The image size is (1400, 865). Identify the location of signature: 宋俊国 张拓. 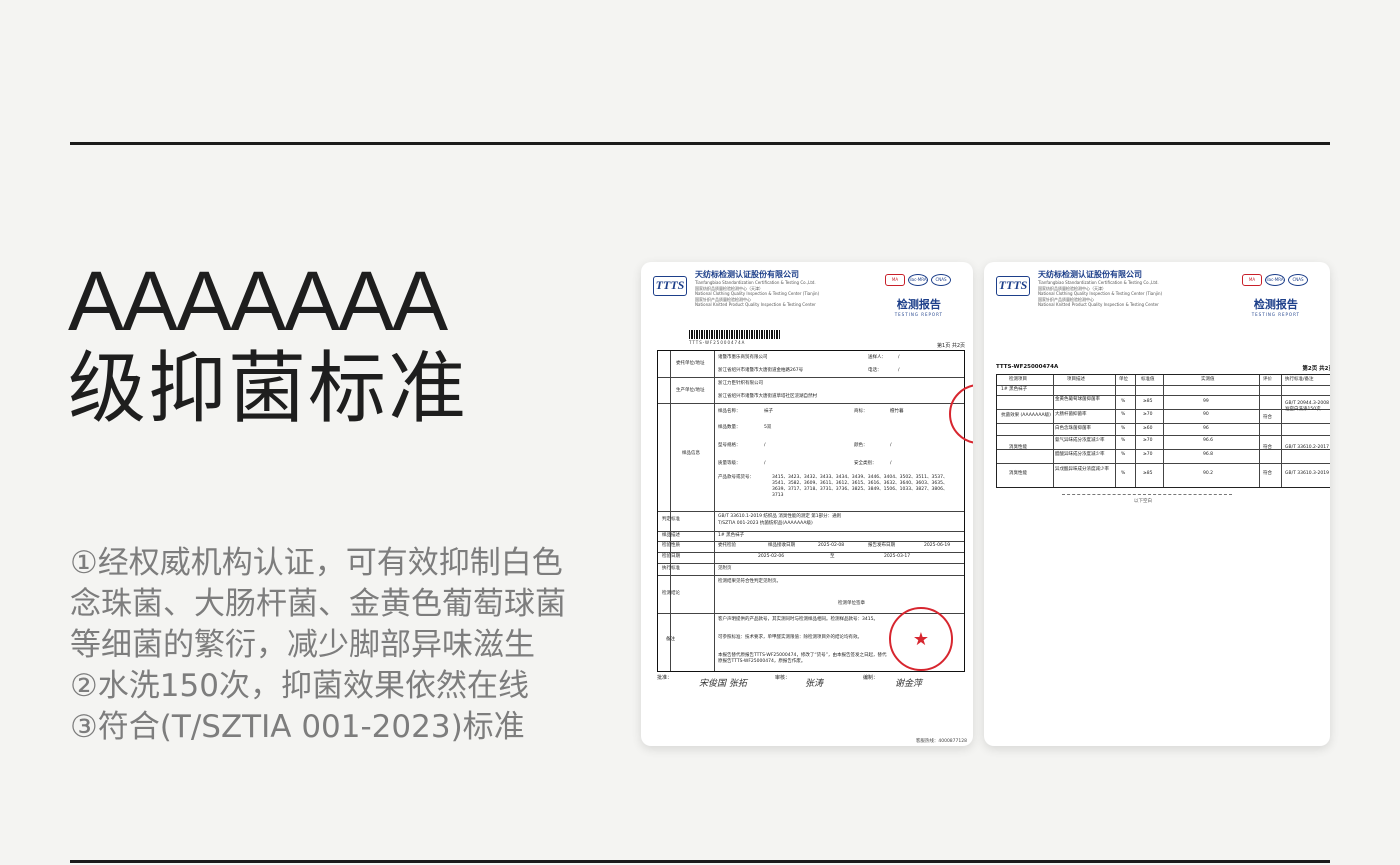
(723, 684).